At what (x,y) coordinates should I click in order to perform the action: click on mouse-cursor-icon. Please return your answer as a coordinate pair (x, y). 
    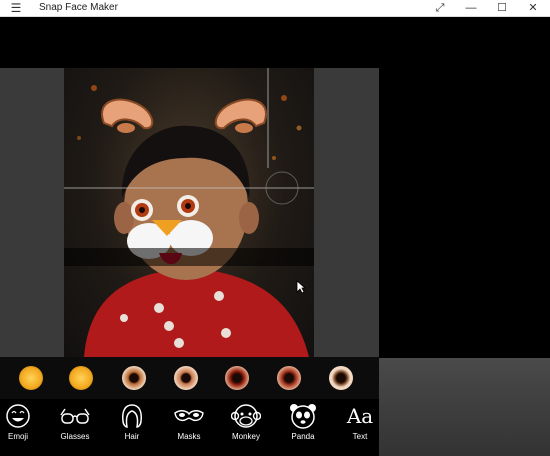
    Looking at the image, I should click on (301, 287).